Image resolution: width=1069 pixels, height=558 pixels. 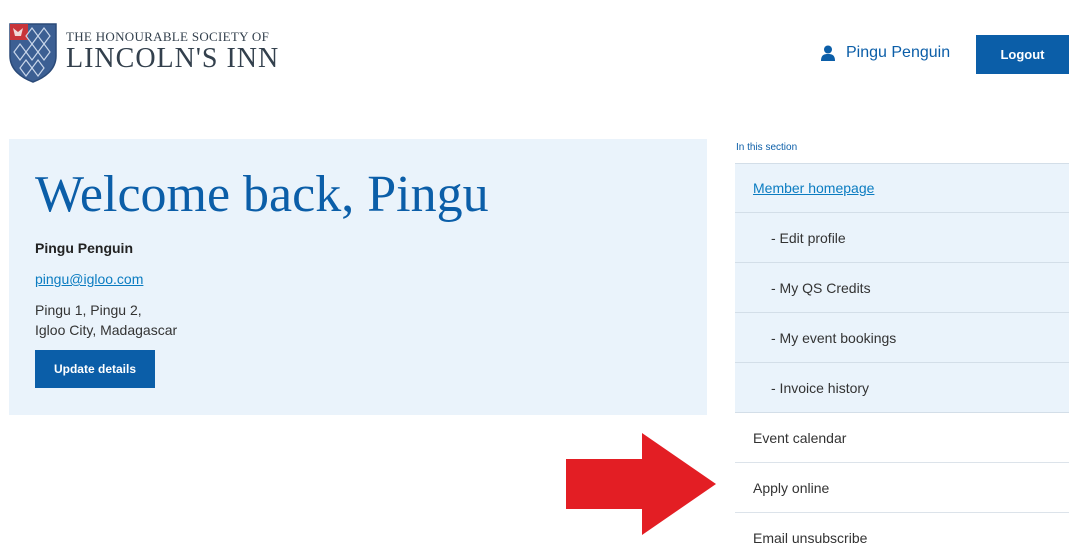 I want to click on user-icon, so click(x=828, y=53).